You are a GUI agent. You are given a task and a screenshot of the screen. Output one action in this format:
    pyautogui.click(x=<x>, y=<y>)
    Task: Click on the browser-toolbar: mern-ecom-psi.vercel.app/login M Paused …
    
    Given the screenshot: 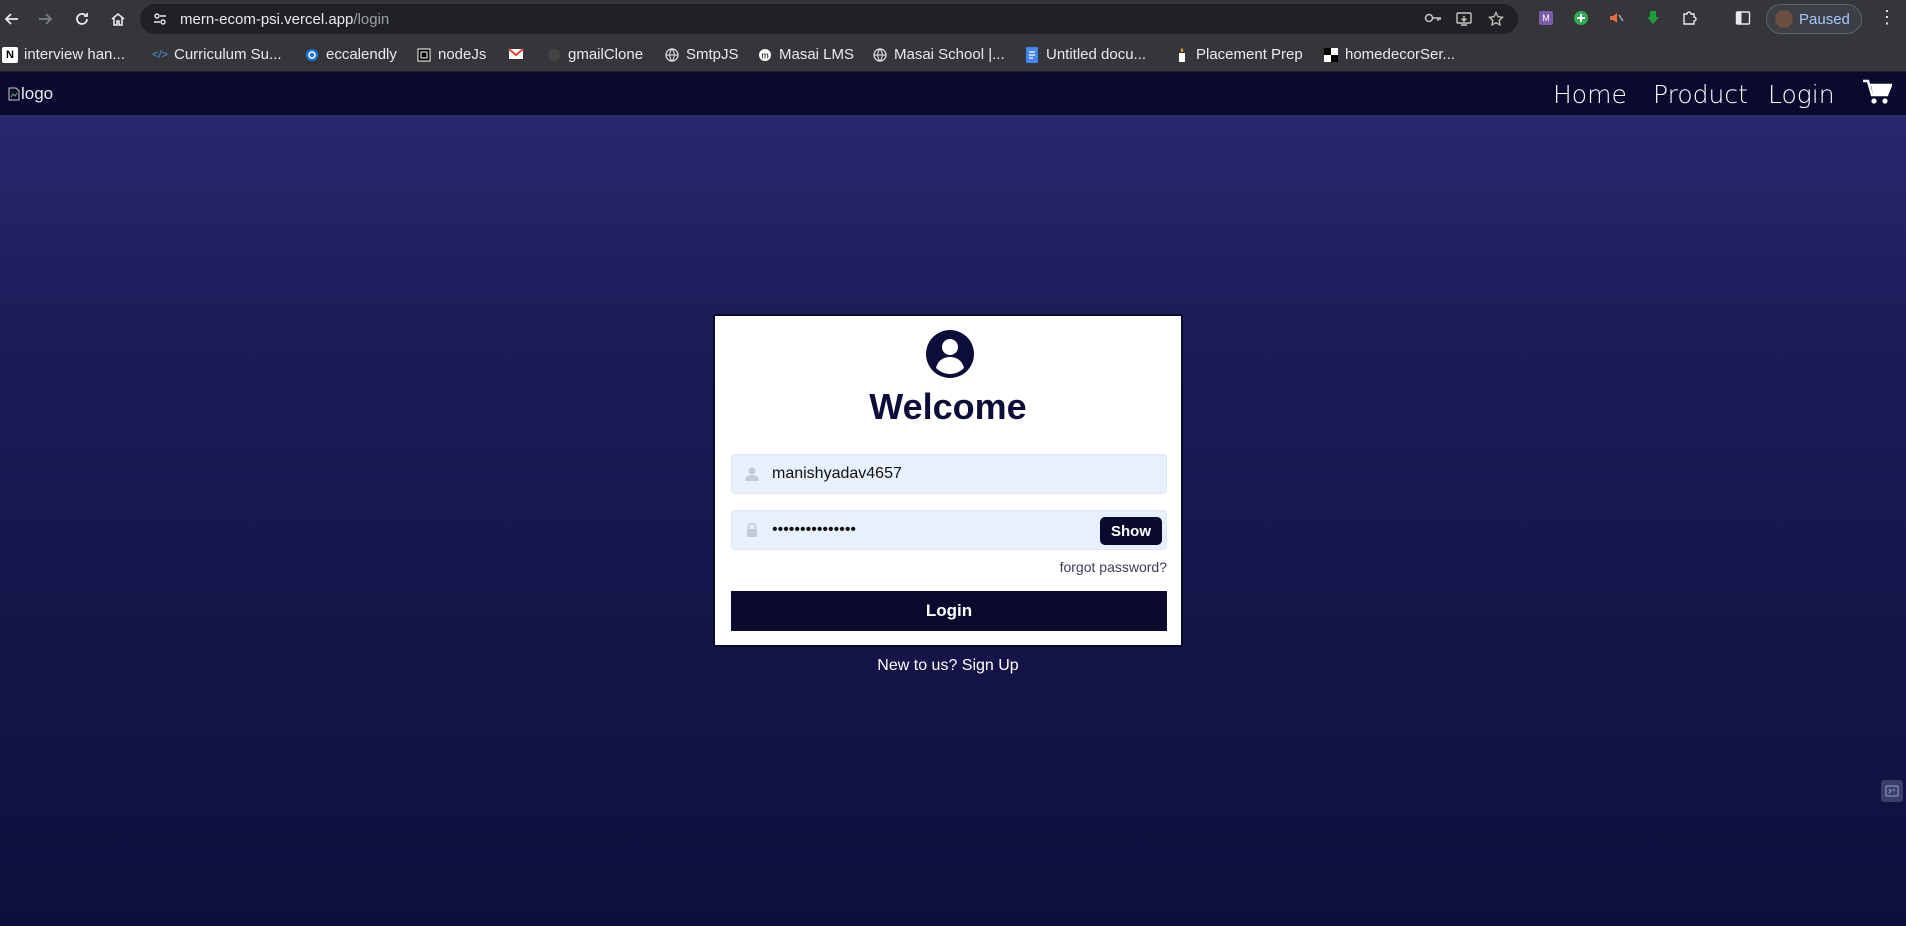 What is the action you would take?
    pyautogui.click(x=953, y=19)
    